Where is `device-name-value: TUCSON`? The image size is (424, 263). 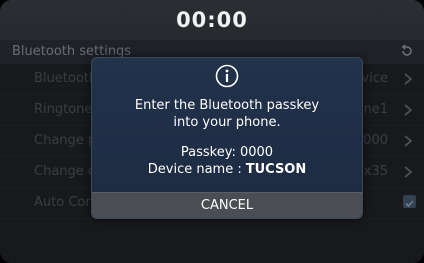 device-name-value: TUCSON is located at coordinates (276, 169).